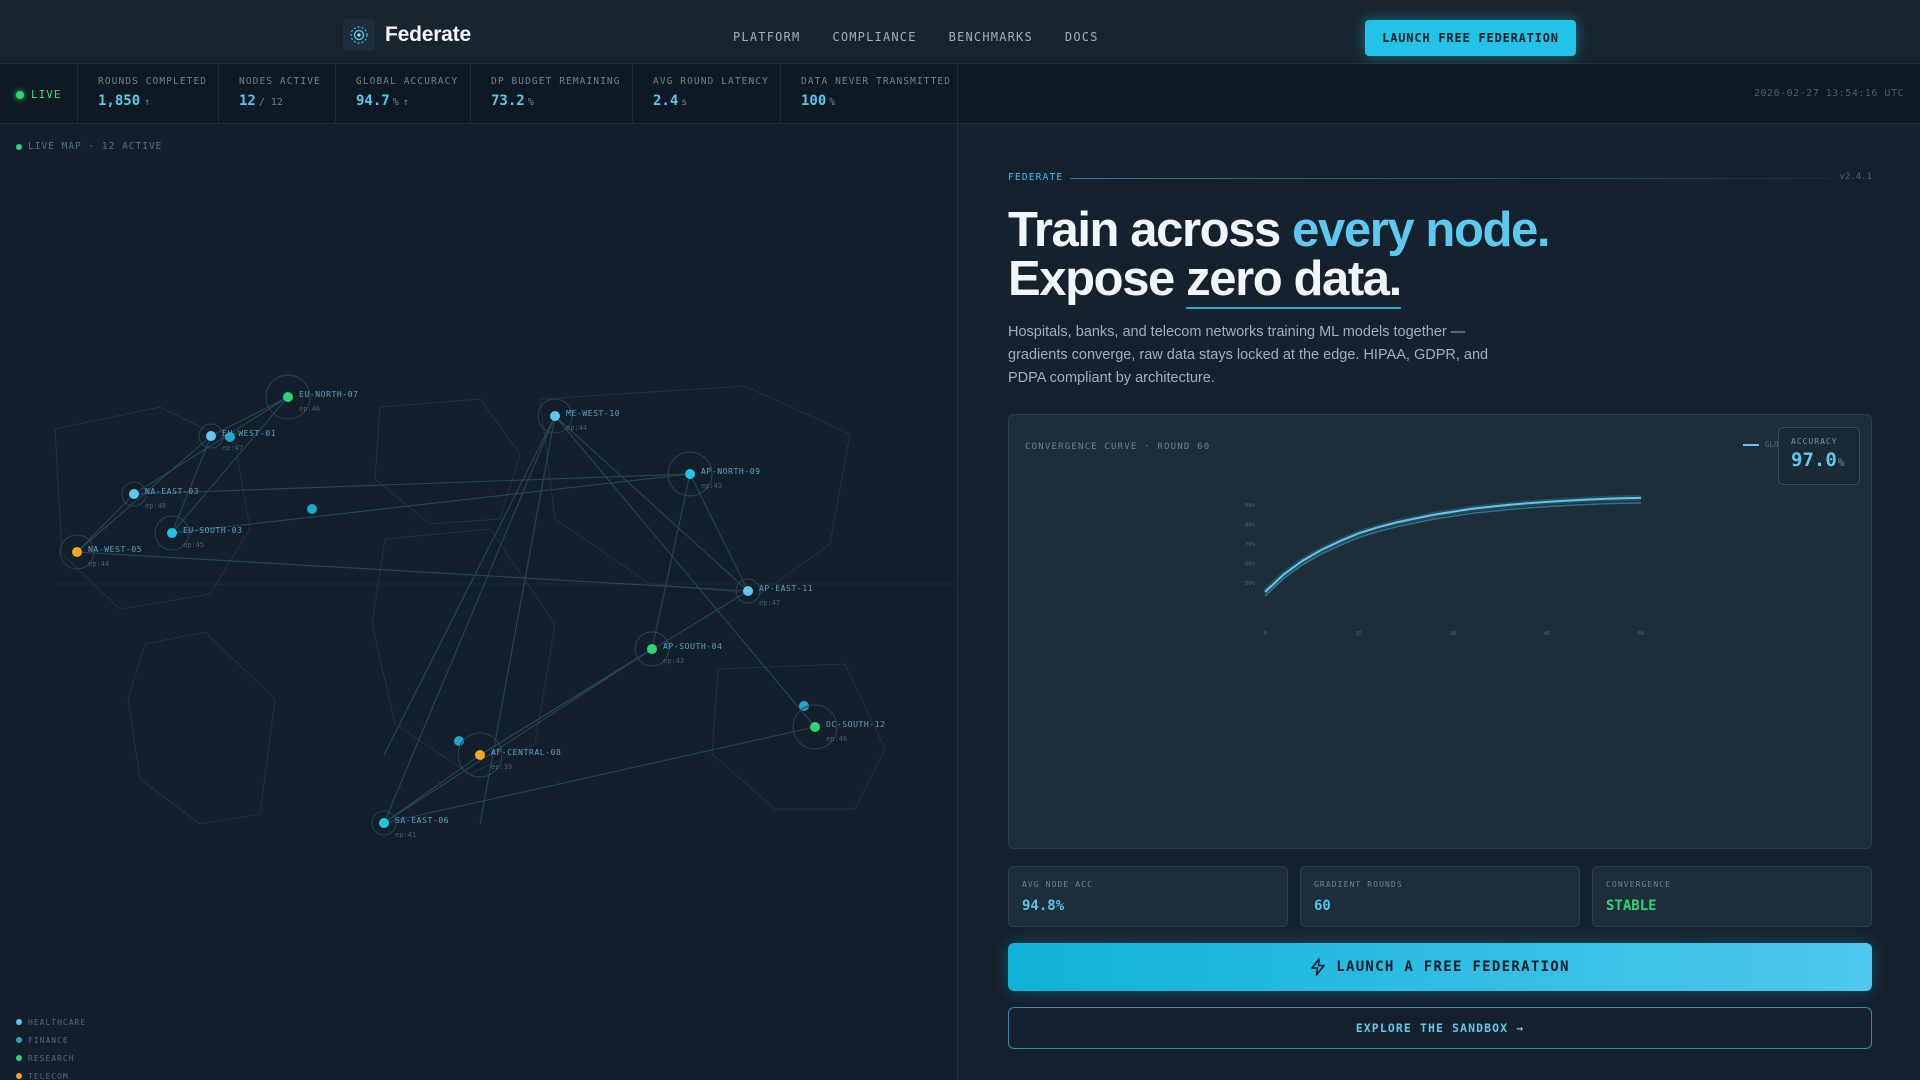  Describe the element at coordinates (673, 661) in the screenshot. I see `node-epoch: ep:43` at that location.